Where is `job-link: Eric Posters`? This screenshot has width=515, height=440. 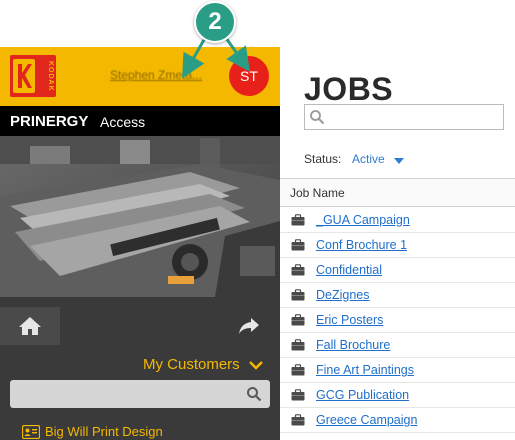
job-link: Eric Posters is located at coordinates (349, 320).